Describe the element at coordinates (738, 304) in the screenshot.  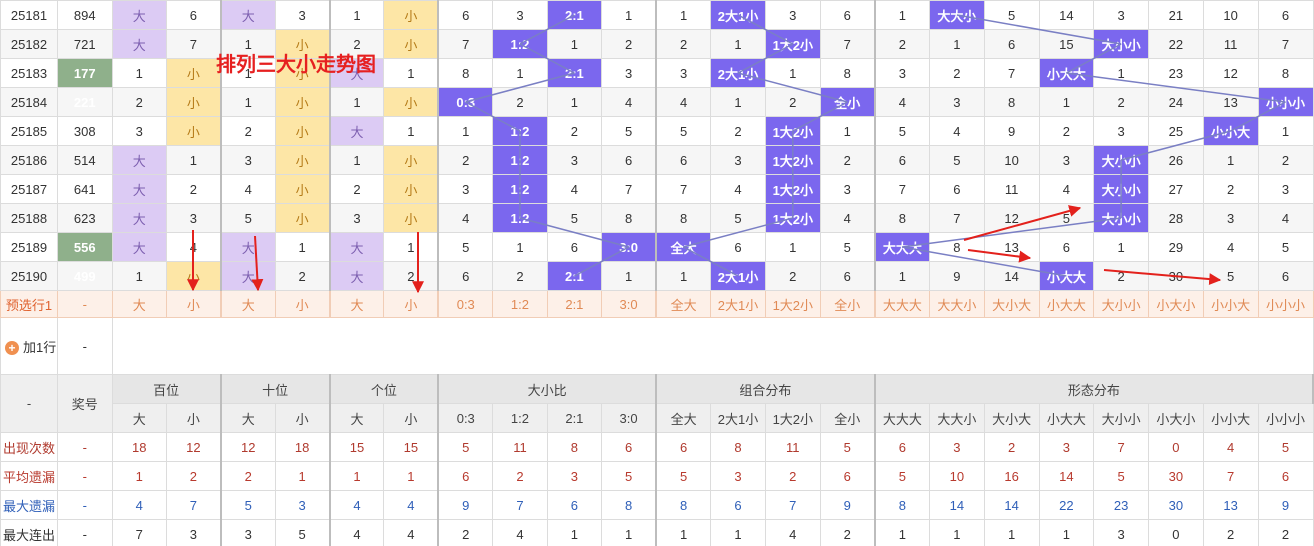
I see `predict-option: 2大1小` at that location.